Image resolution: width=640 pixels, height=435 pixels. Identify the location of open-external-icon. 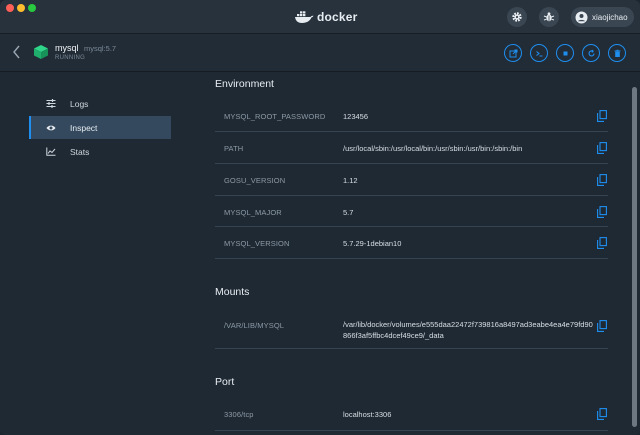
(513, 53).